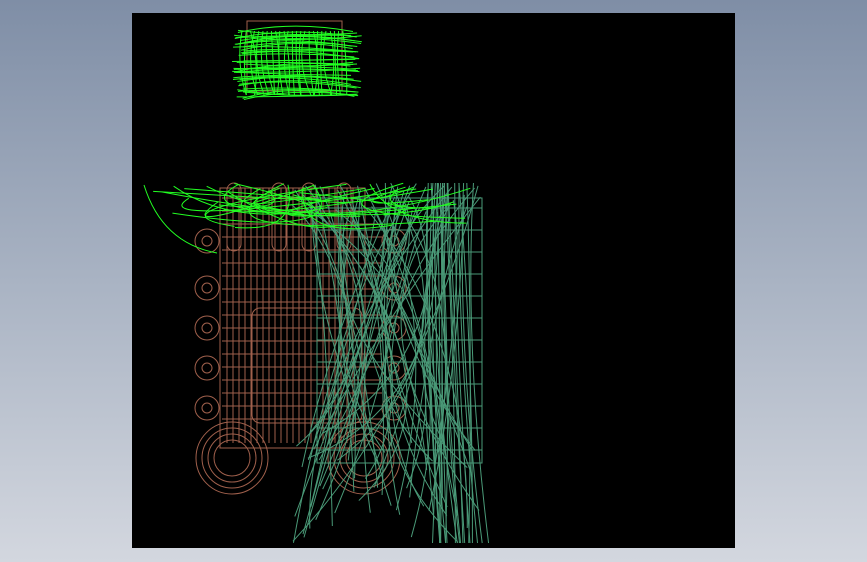  I want to click on top-wireframe-part, so click(297, 60).